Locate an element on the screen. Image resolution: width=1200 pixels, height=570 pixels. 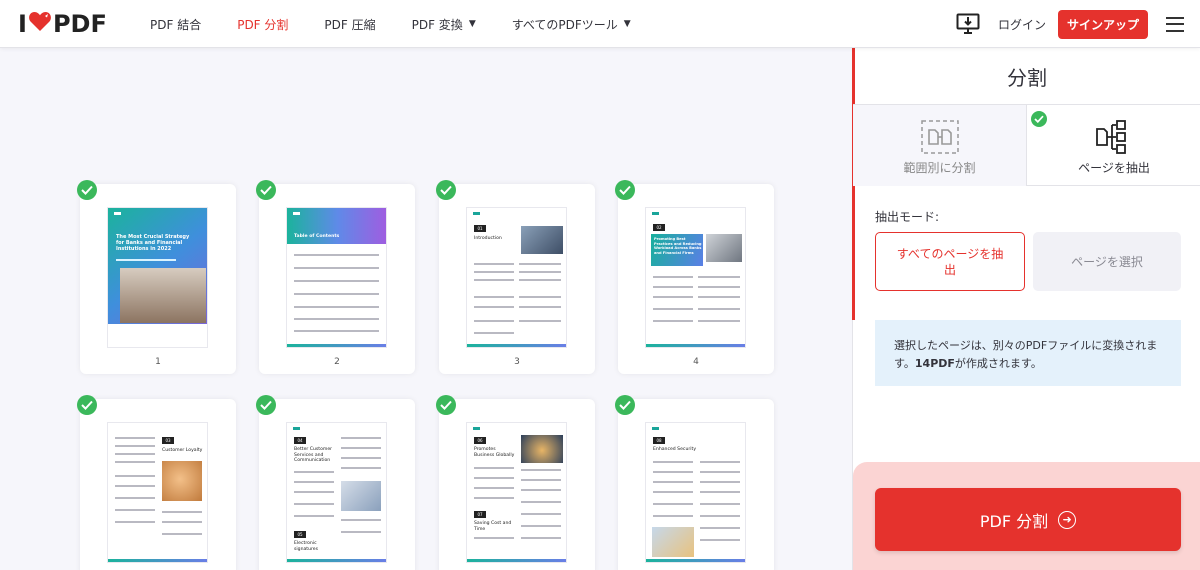
hamburger-menu-icon is located at coordinates (1175, 24).